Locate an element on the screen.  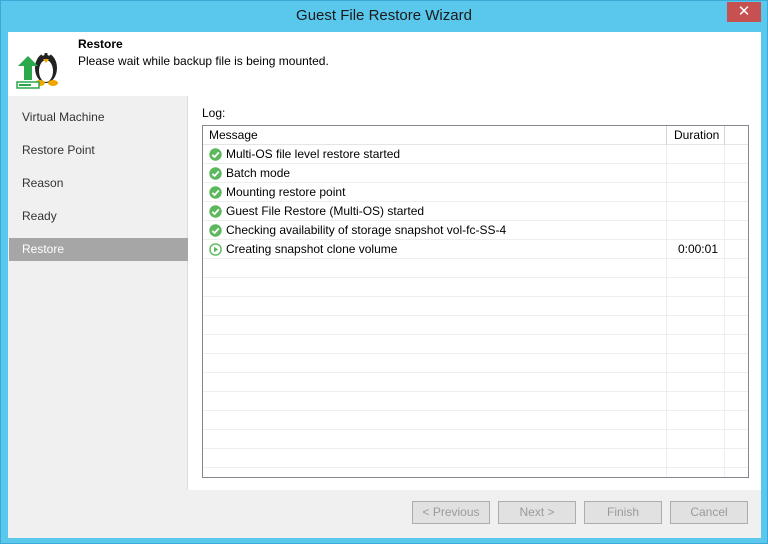
log-message-text: Multi-OS file level restore started is located at coordinates (313, 154).